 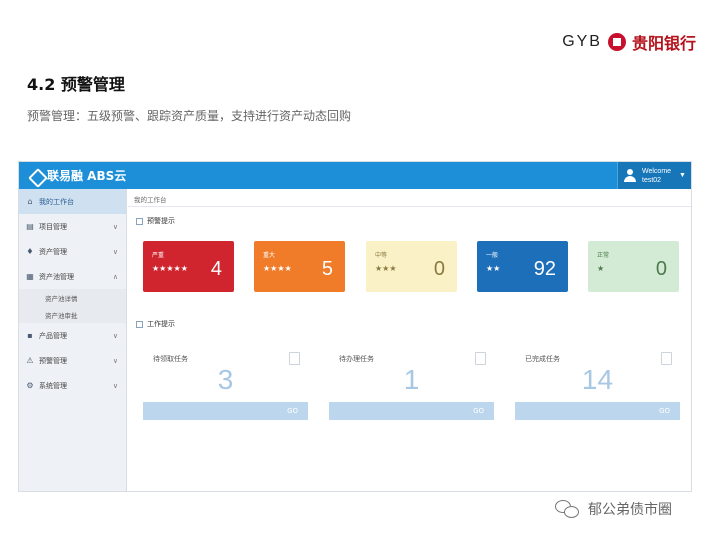 What do you see at coordinates (170, 268) in the screenshot?
I see `card-stars: ★★★★★` at bounding box center [170, 268].